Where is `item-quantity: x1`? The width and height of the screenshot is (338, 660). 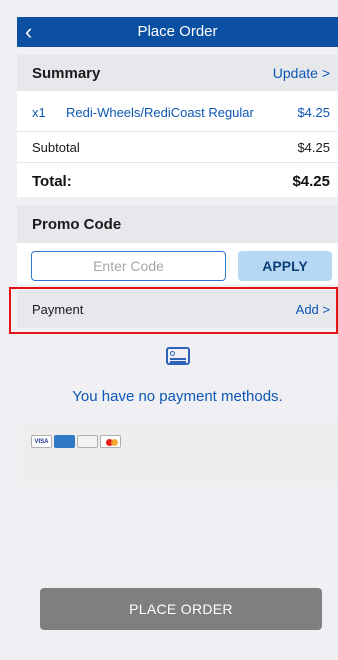 item-quantity: x1 is located at coordinates (39, 112).